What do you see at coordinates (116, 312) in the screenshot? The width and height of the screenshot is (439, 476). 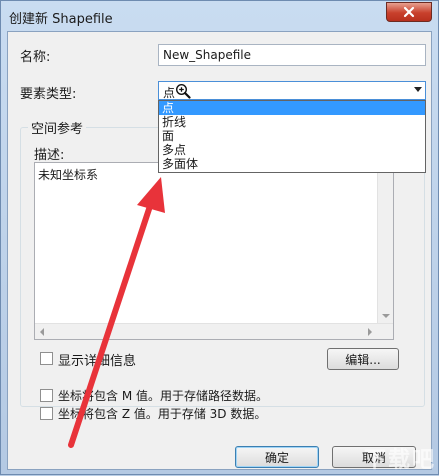 I see `annotation-arrow` at bounding box center [116, 312].